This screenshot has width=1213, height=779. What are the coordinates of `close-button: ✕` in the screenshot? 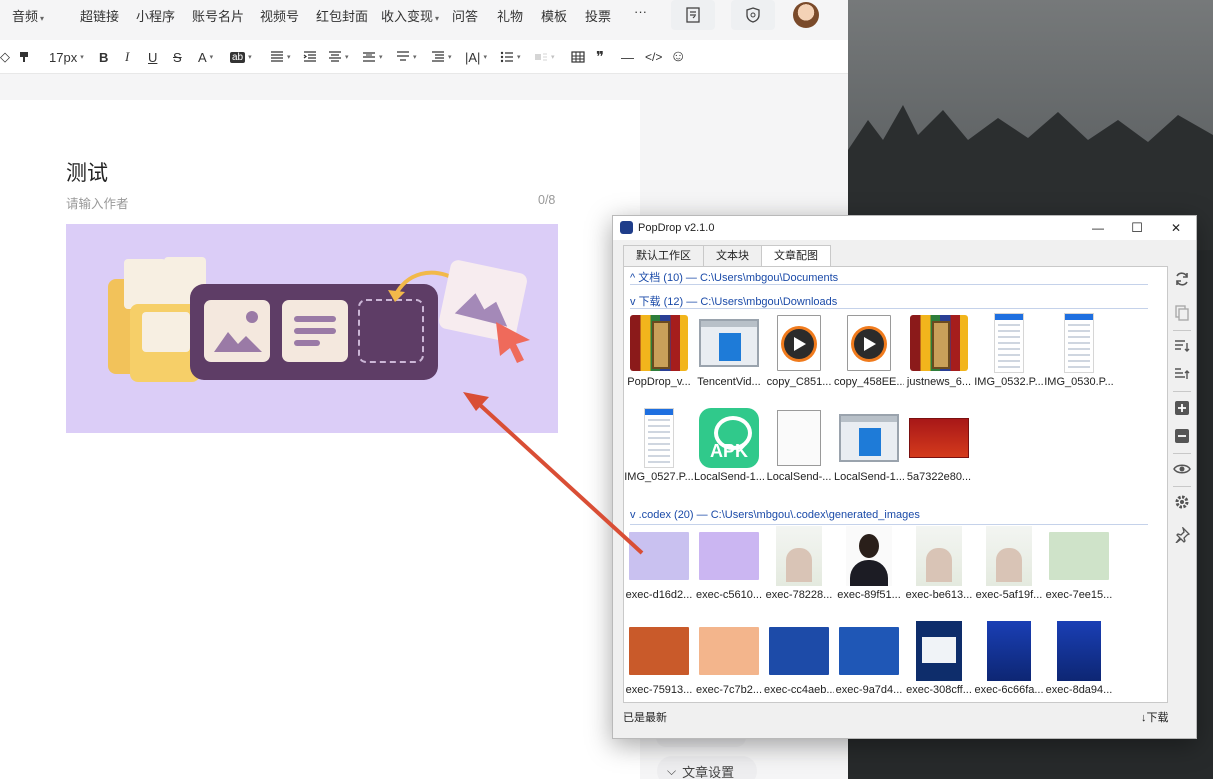 It's located at (1176, 228).